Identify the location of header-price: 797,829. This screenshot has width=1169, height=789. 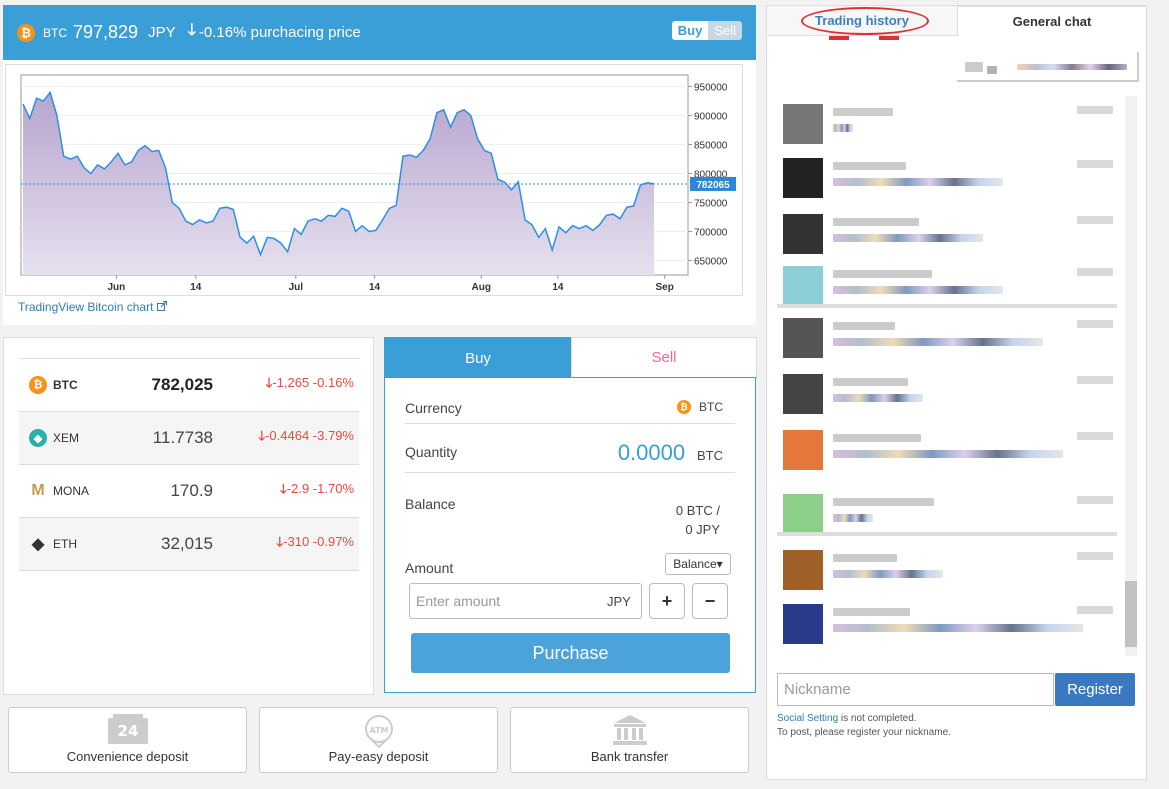
(106, 32).